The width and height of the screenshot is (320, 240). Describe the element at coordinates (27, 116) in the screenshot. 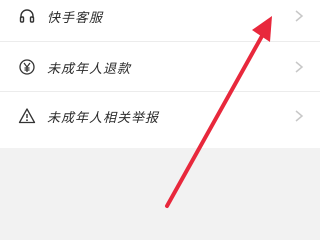

I see `warning-icon` at that location.